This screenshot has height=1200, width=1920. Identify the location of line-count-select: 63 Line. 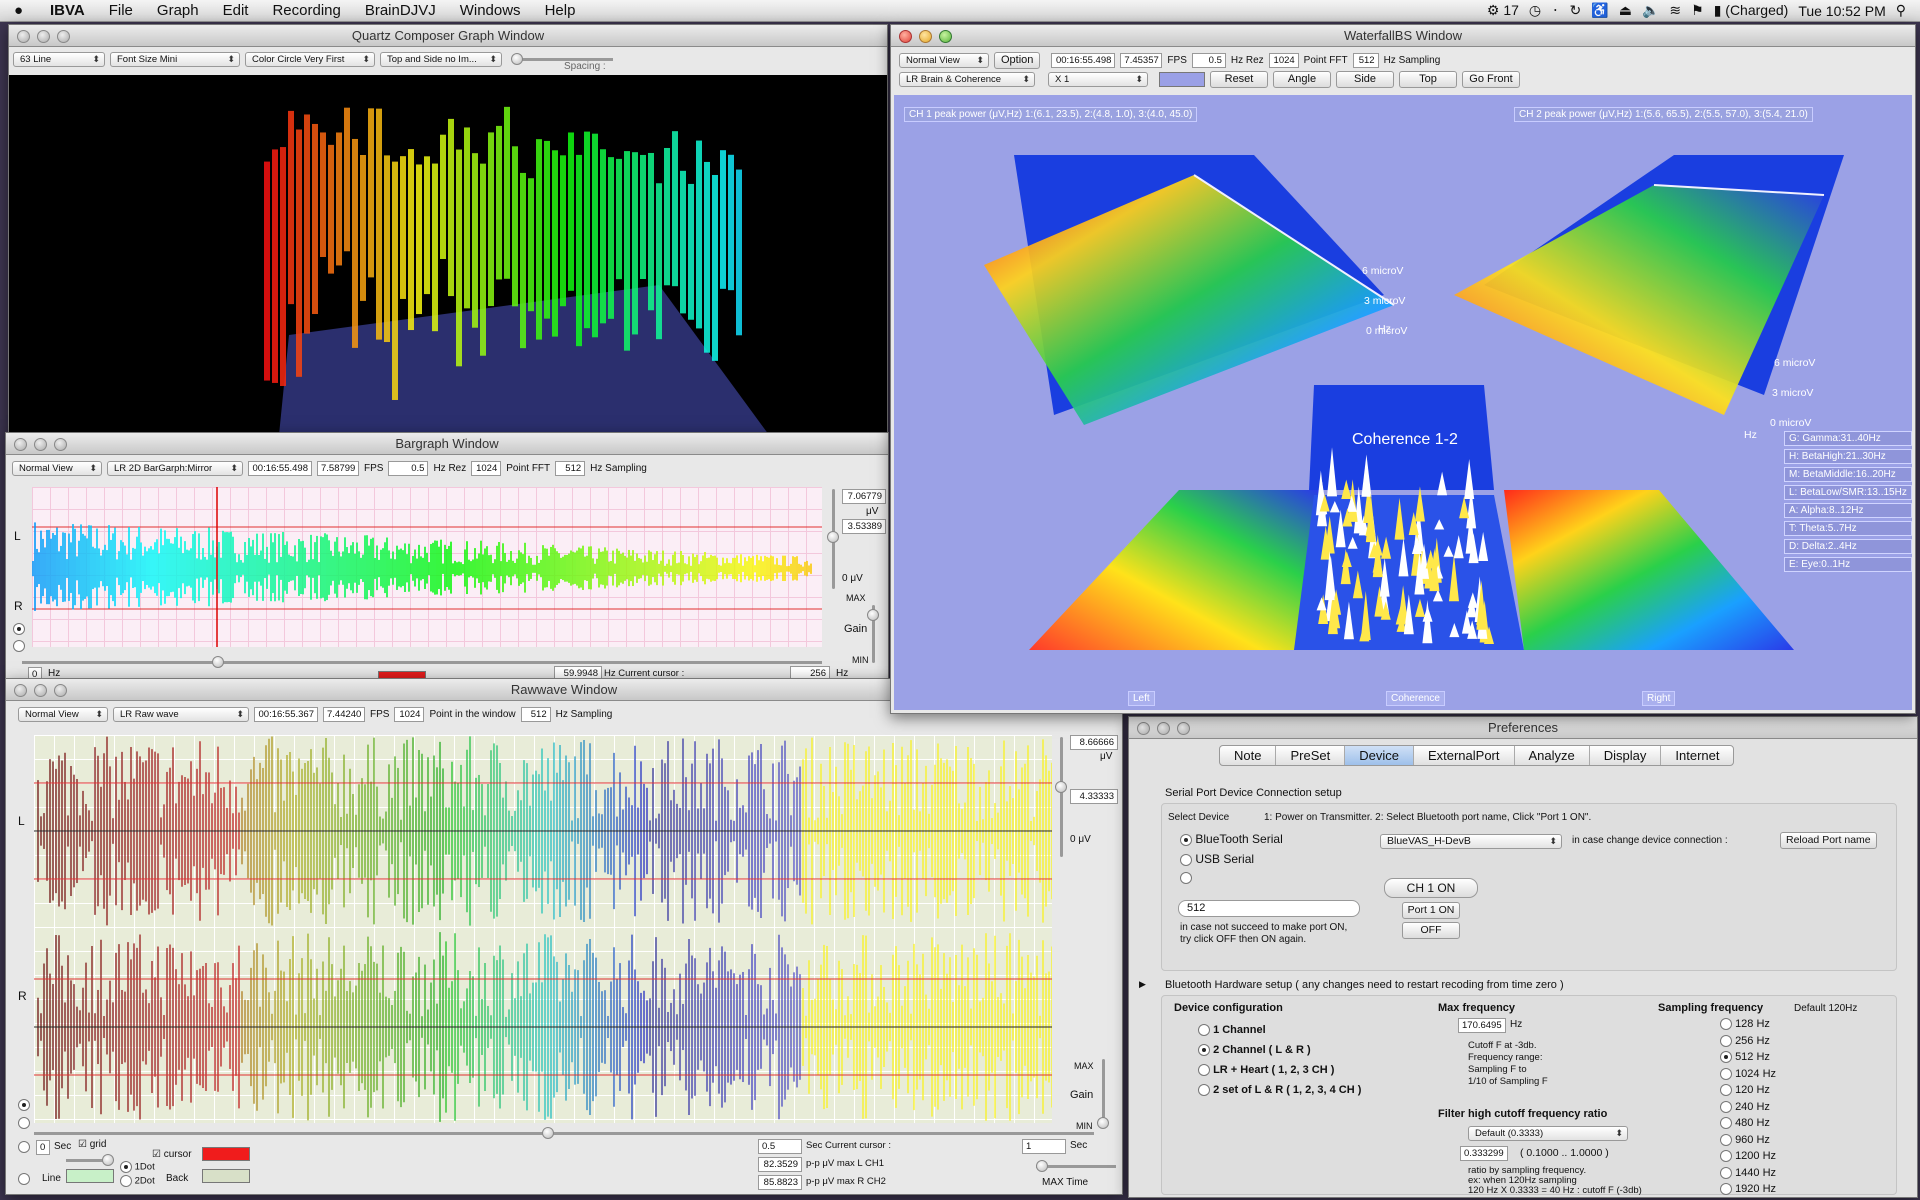
(59, 59).